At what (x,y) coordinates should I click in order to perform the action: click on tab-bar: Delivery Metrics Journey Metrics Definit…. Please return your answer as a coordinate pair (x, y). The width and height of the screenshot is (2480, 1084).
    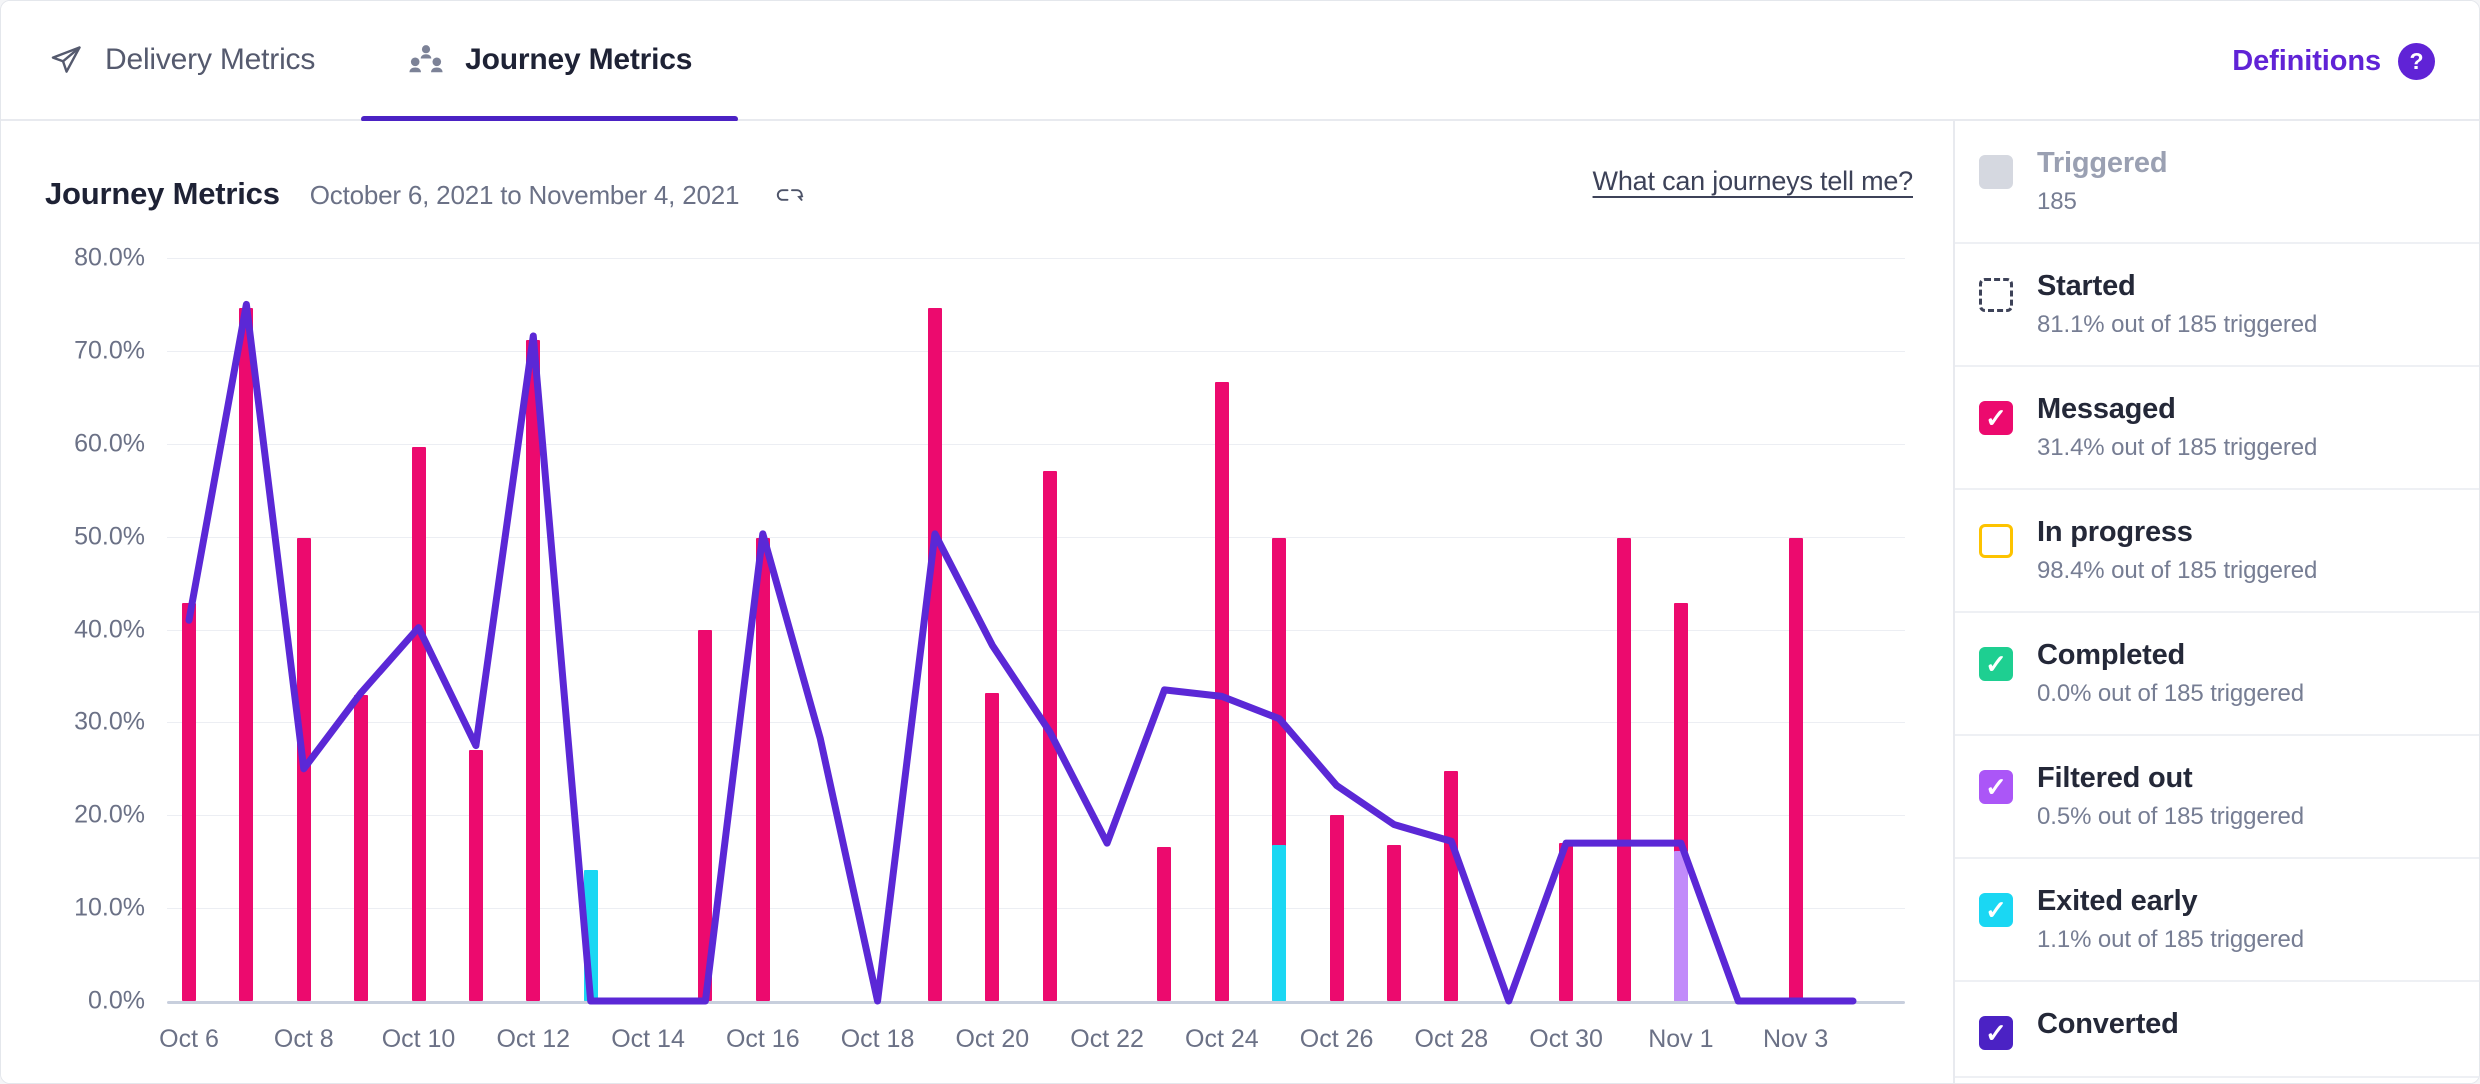
    Looking at the image, I should click on (1240, 61).